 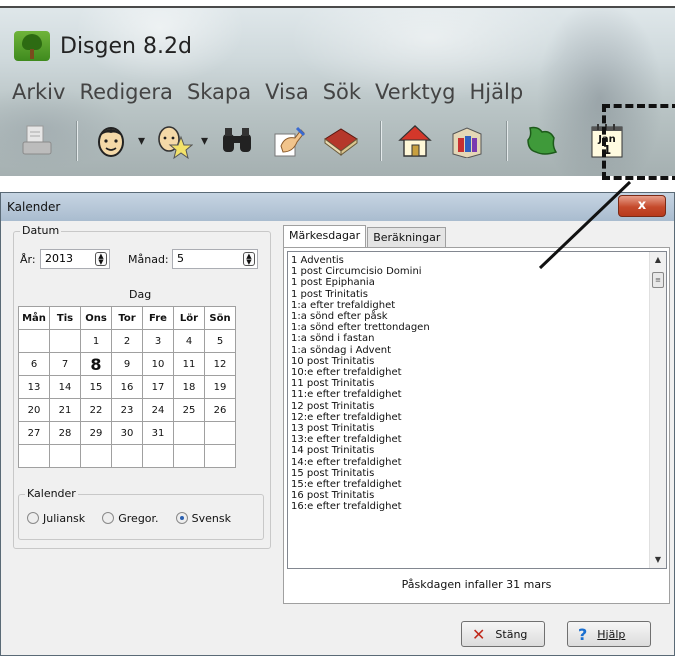 I want to click on list-item: 1 post Epiphania, so click(x=469, y=282).